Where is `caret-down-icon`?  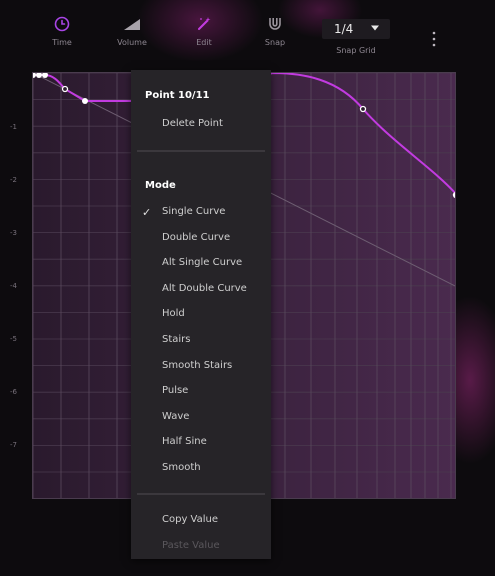 caret-down-icon is located at coordinates (375, 28).